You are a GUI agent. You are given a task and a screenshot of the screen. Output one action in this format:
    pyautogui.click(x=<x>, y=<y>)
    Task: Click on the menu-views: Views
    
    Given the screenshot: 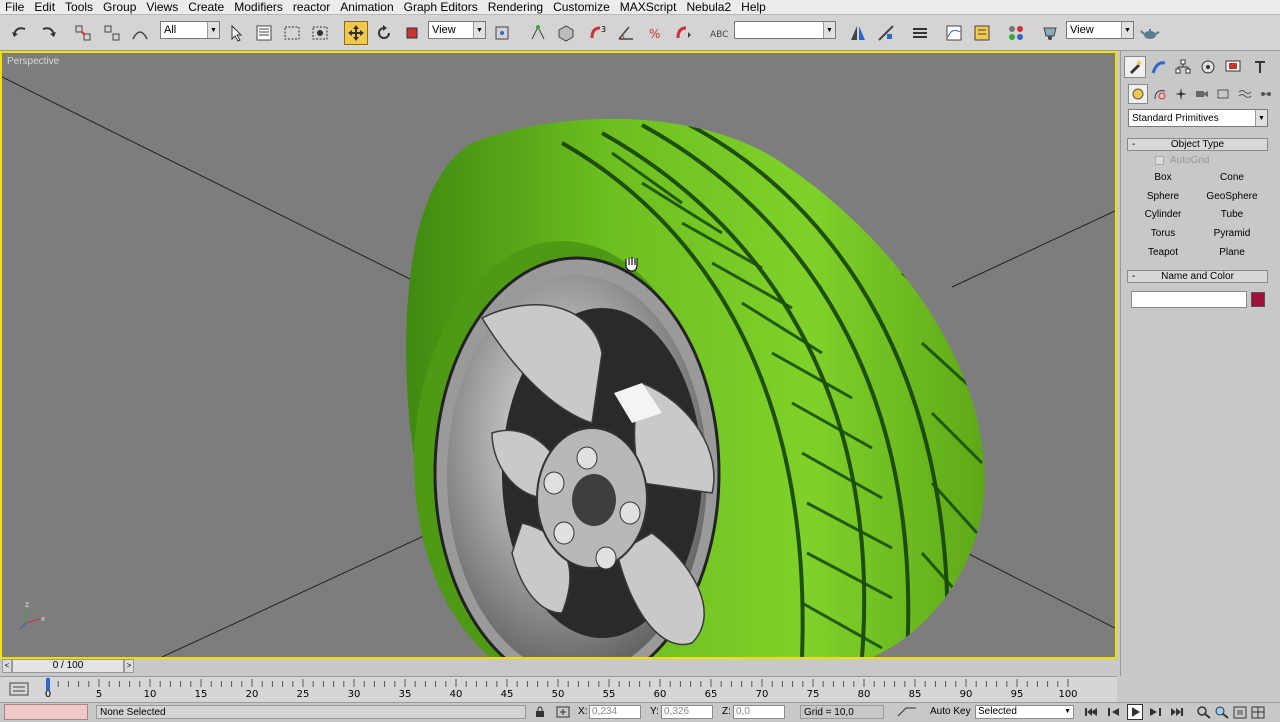 What is the action you would take?
    pyautogui.click(x=162, y=7)
    